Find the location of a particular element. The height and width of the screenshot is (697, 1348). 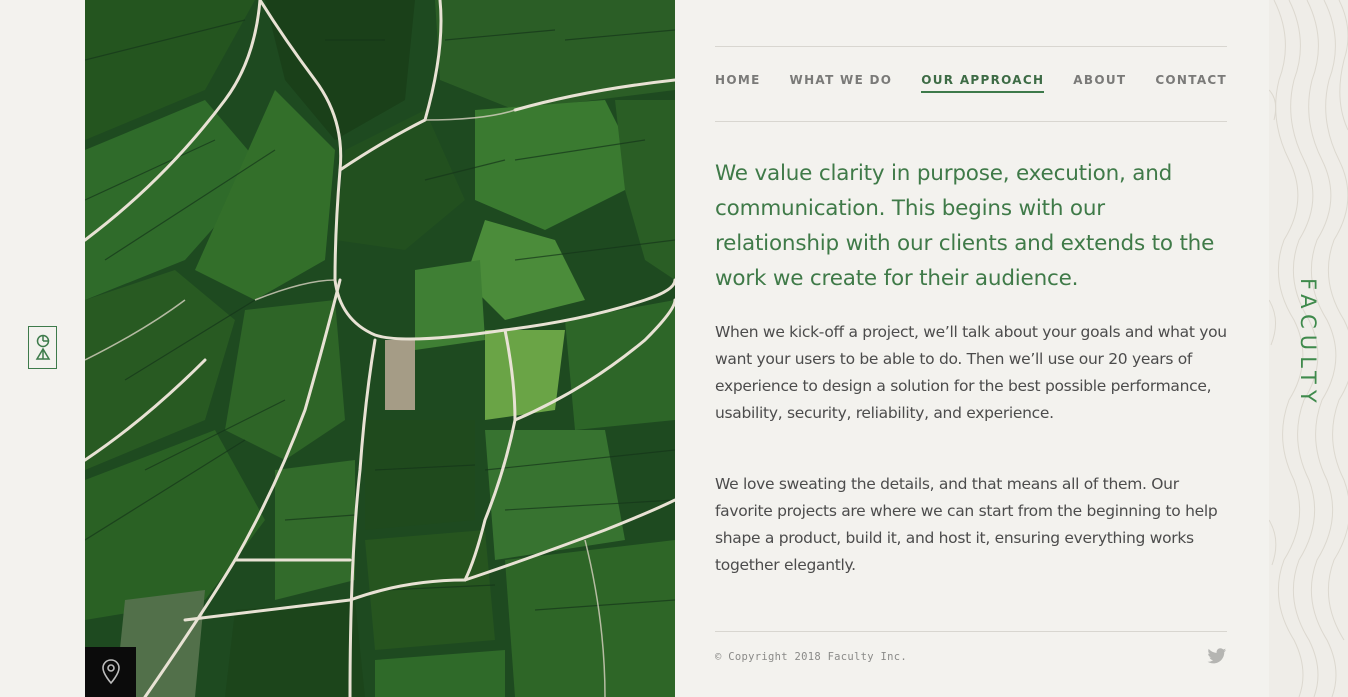

nav-contact: CONTACT is located at coordinates (1191, 83).